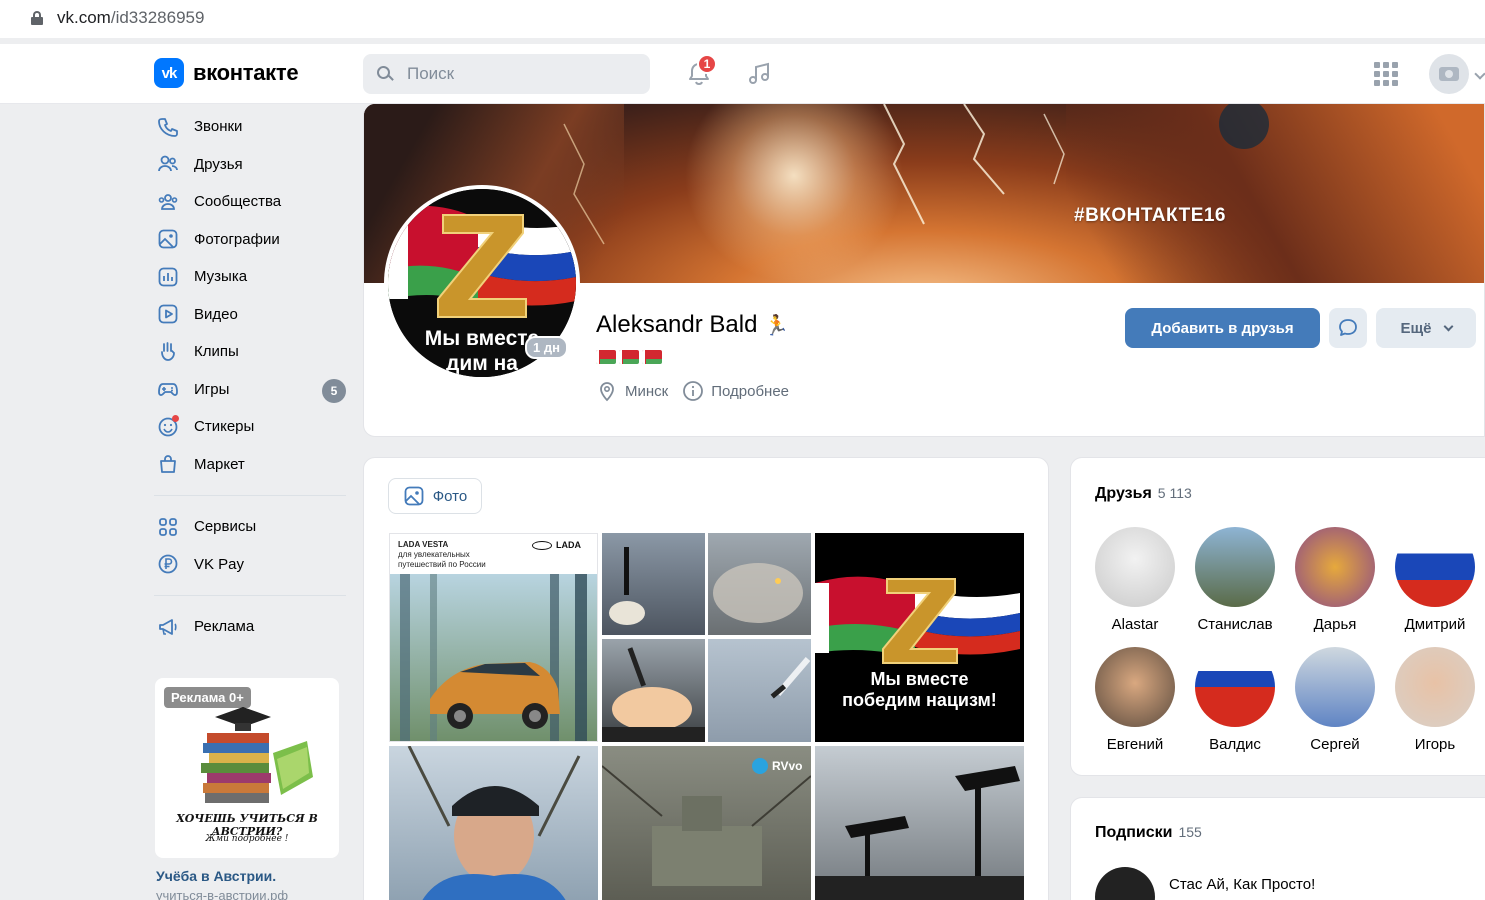  Describe the element at coordinates (1435, 580) in the screenshot. I see `friend-card: Дмитрий` at that location.